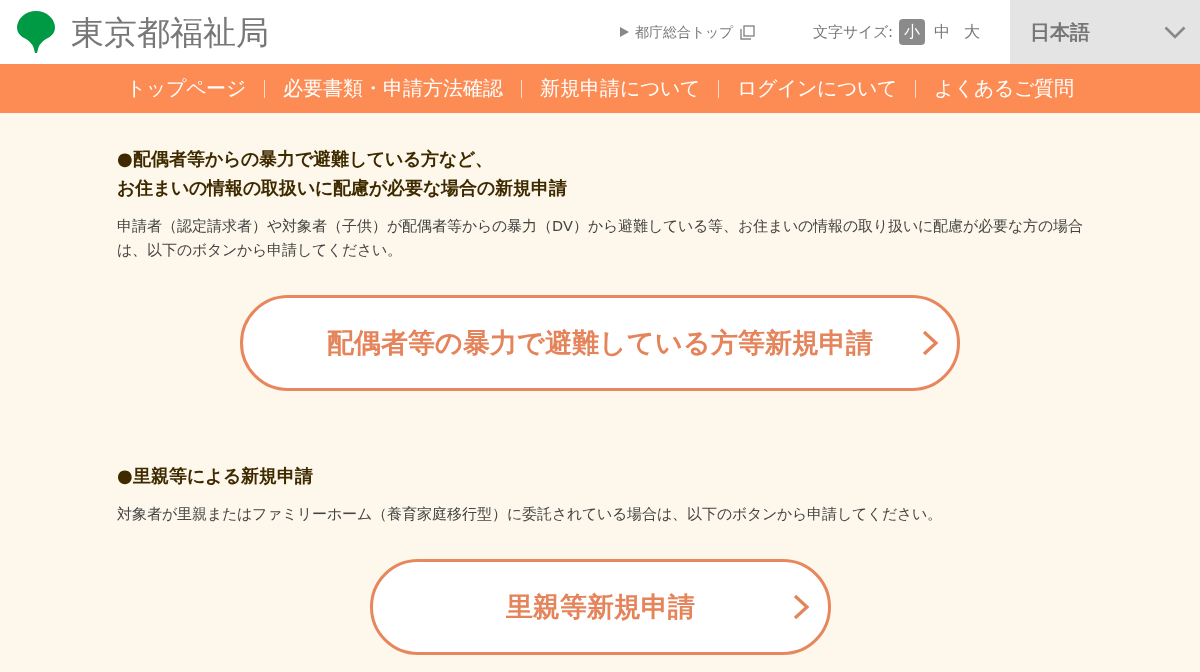 This screenshot has width=1200, height=672. Describe the element at coordinates (620, 88) in the screenshot. I see `nav-link: 新規申請について` at that location.